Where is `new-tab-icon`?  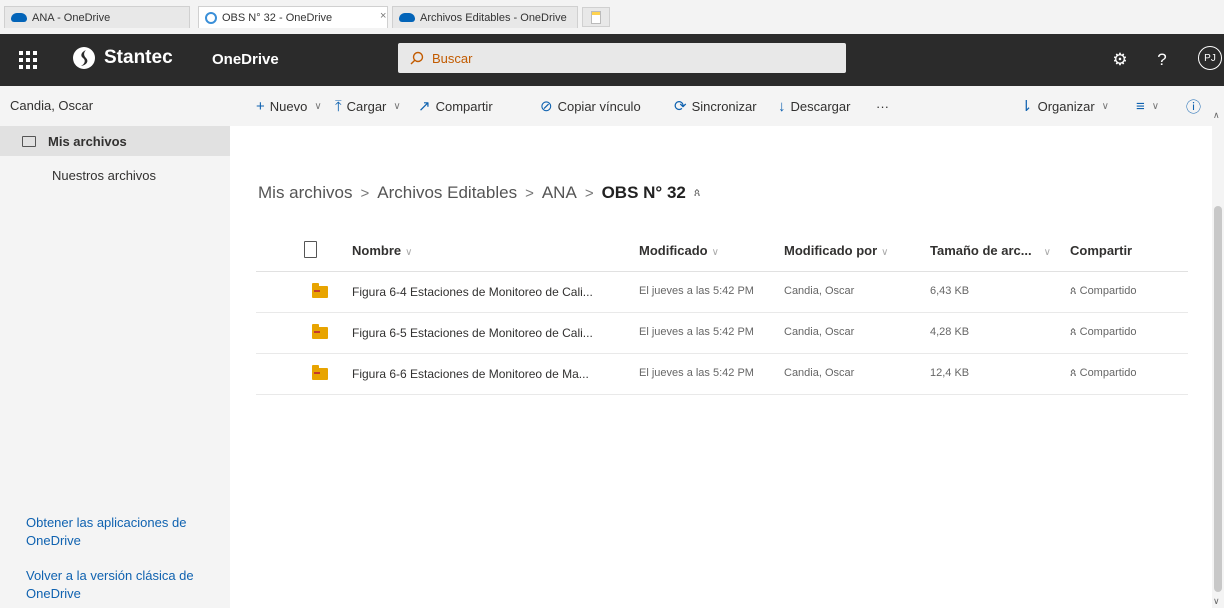
new-tab-icon is located at coordinates (596, 17).